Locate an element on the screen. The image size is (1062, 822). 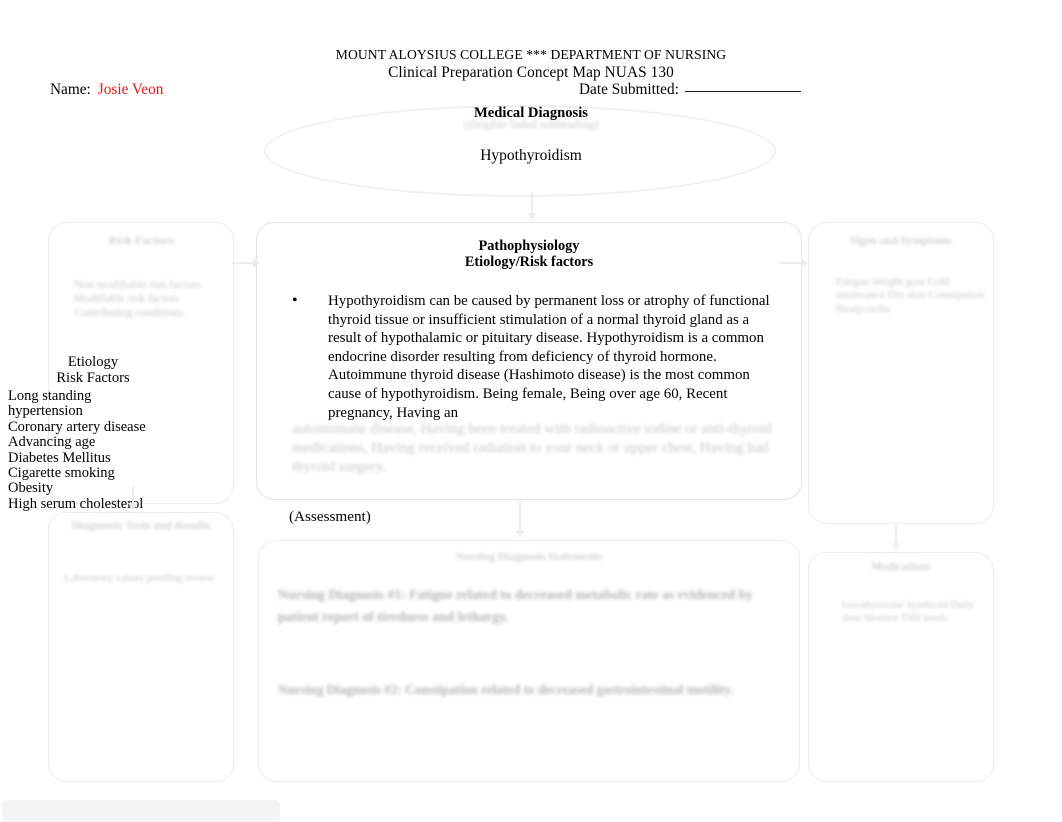
assessment-label: (Assessment) is located at coordinates (330, 516).